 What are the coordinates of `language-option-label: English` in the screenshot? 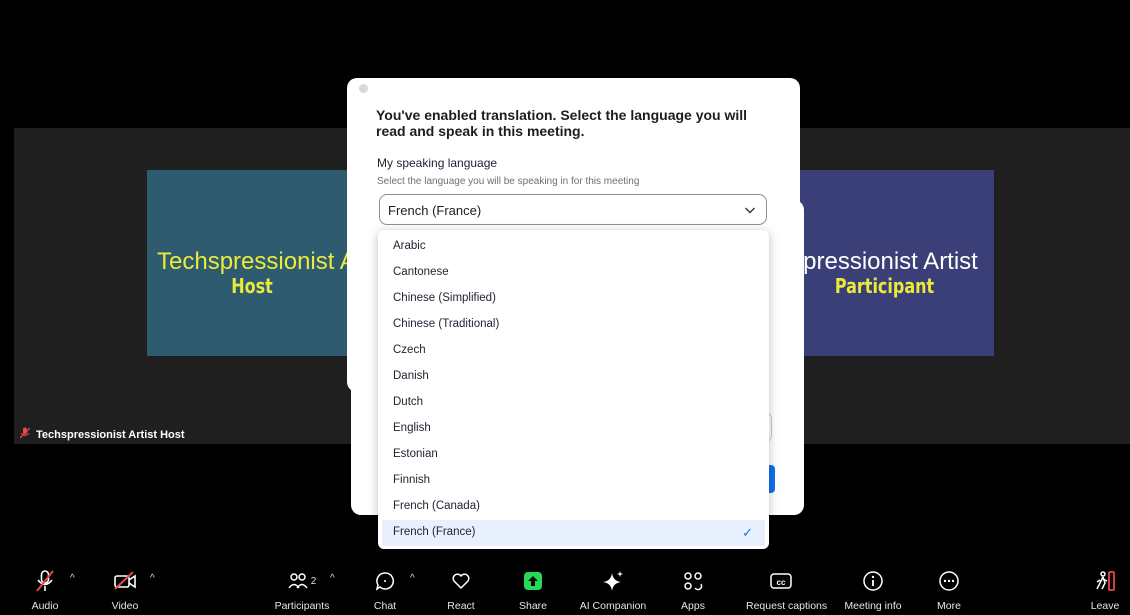 It's located at (412, 428).